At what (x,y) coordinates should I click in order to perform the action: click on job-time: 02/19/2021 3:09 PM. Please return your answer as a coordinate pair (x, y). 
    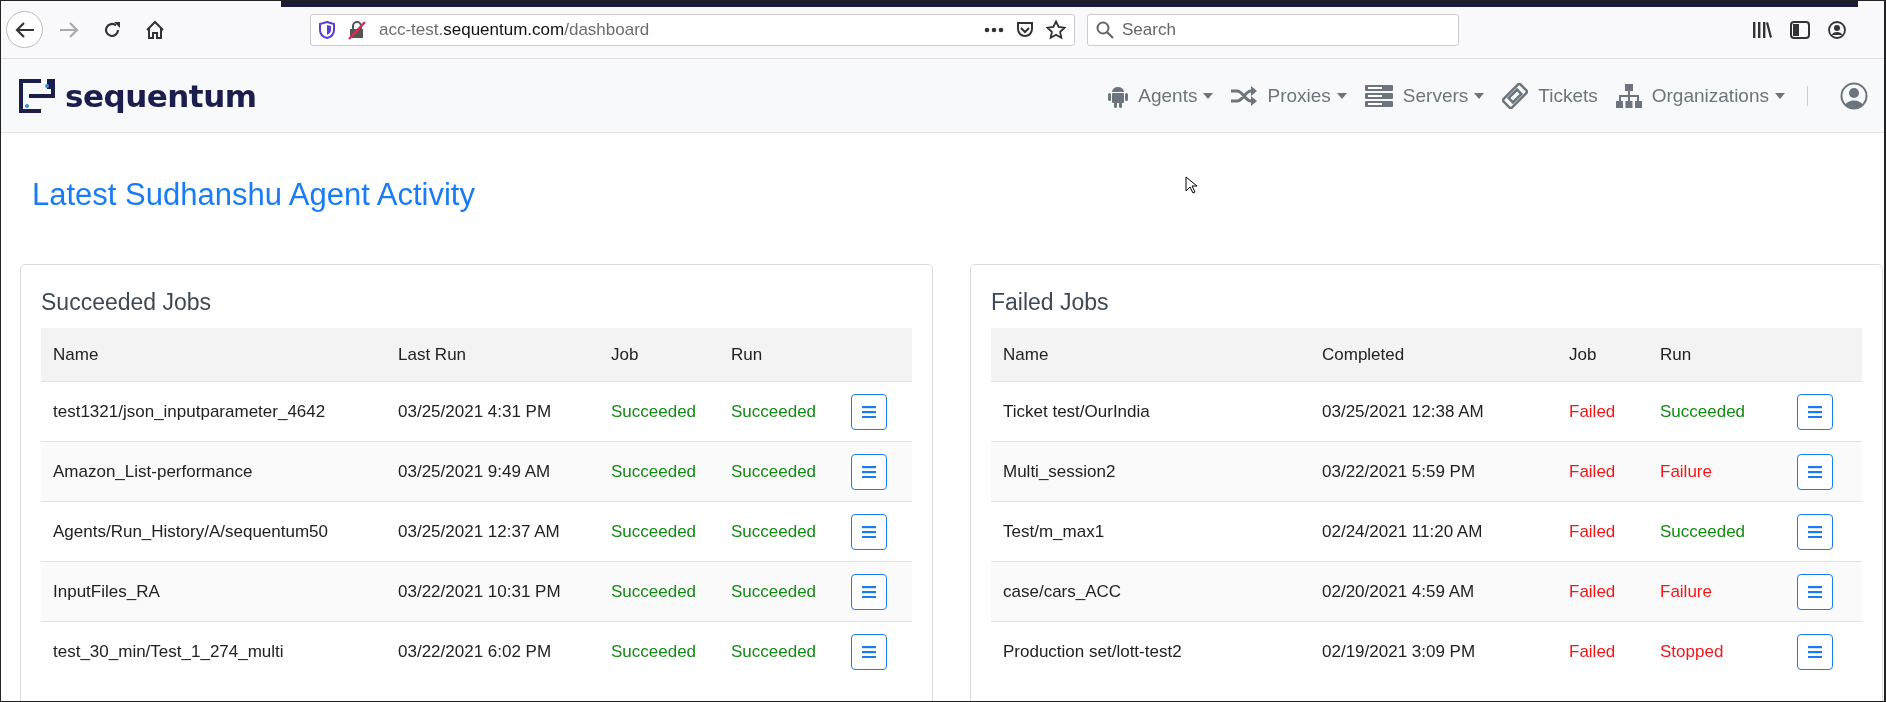
    Looking at the image, I should click on (1399, 651).